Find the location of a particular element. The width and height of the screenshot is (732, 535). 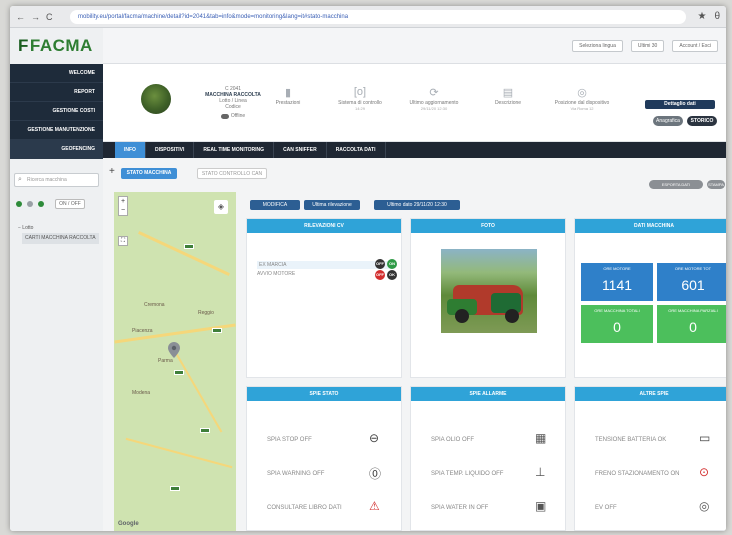

stat-sub: 14:29 is located at coordinates (359, 108).